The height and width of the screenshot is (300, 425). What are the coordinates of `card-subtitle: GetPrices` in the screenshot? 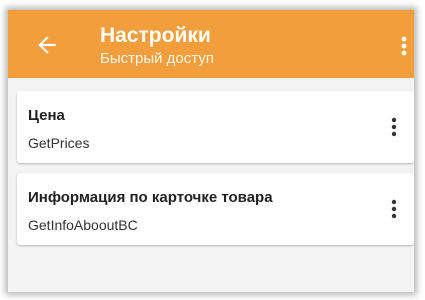 It's located at (59, 143).